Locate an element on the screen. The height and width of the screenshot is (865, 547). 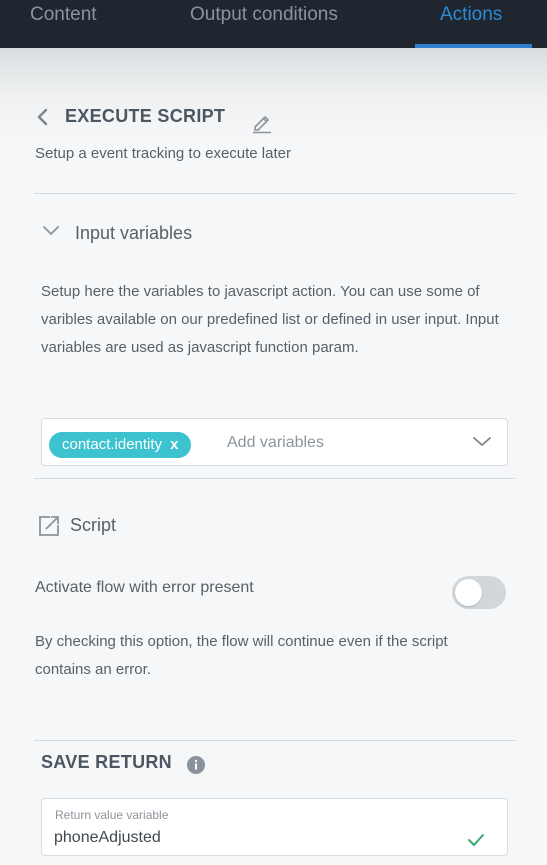
tab-actions: Actions is located at coordinates (471, 24).